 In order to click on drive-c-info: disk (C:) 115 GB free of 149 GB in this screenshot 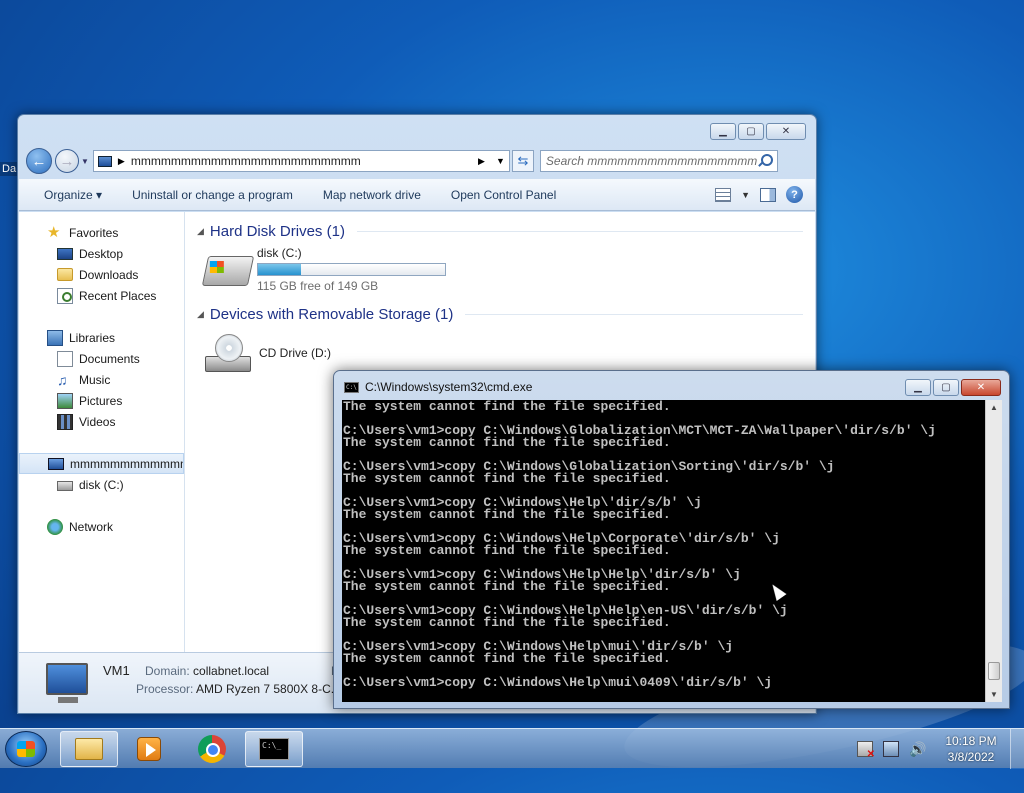, I will do `click(351, 269)`.